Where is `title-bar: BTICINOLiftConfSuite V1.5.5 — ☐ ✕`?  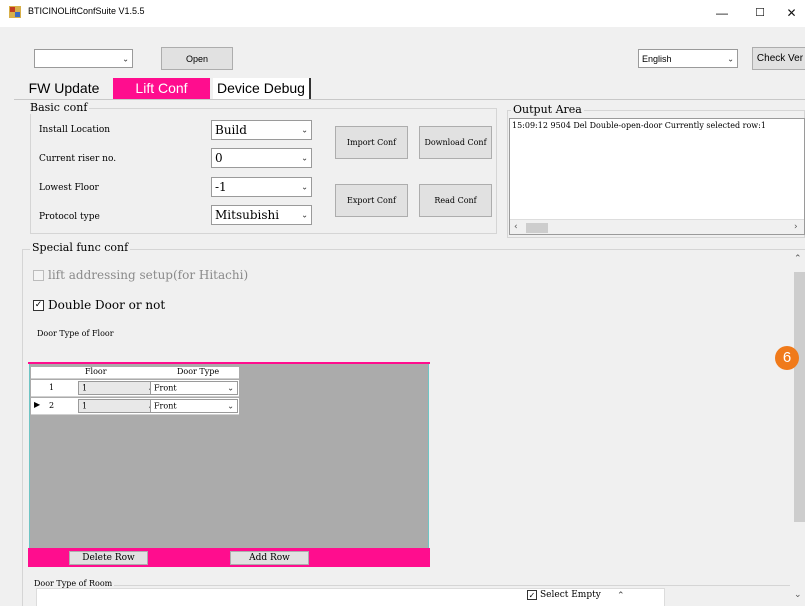 title-bar: BTICINOLiftConfSuite V1.5.5 — ☐ ✕ is located at coordinates (402, 13).